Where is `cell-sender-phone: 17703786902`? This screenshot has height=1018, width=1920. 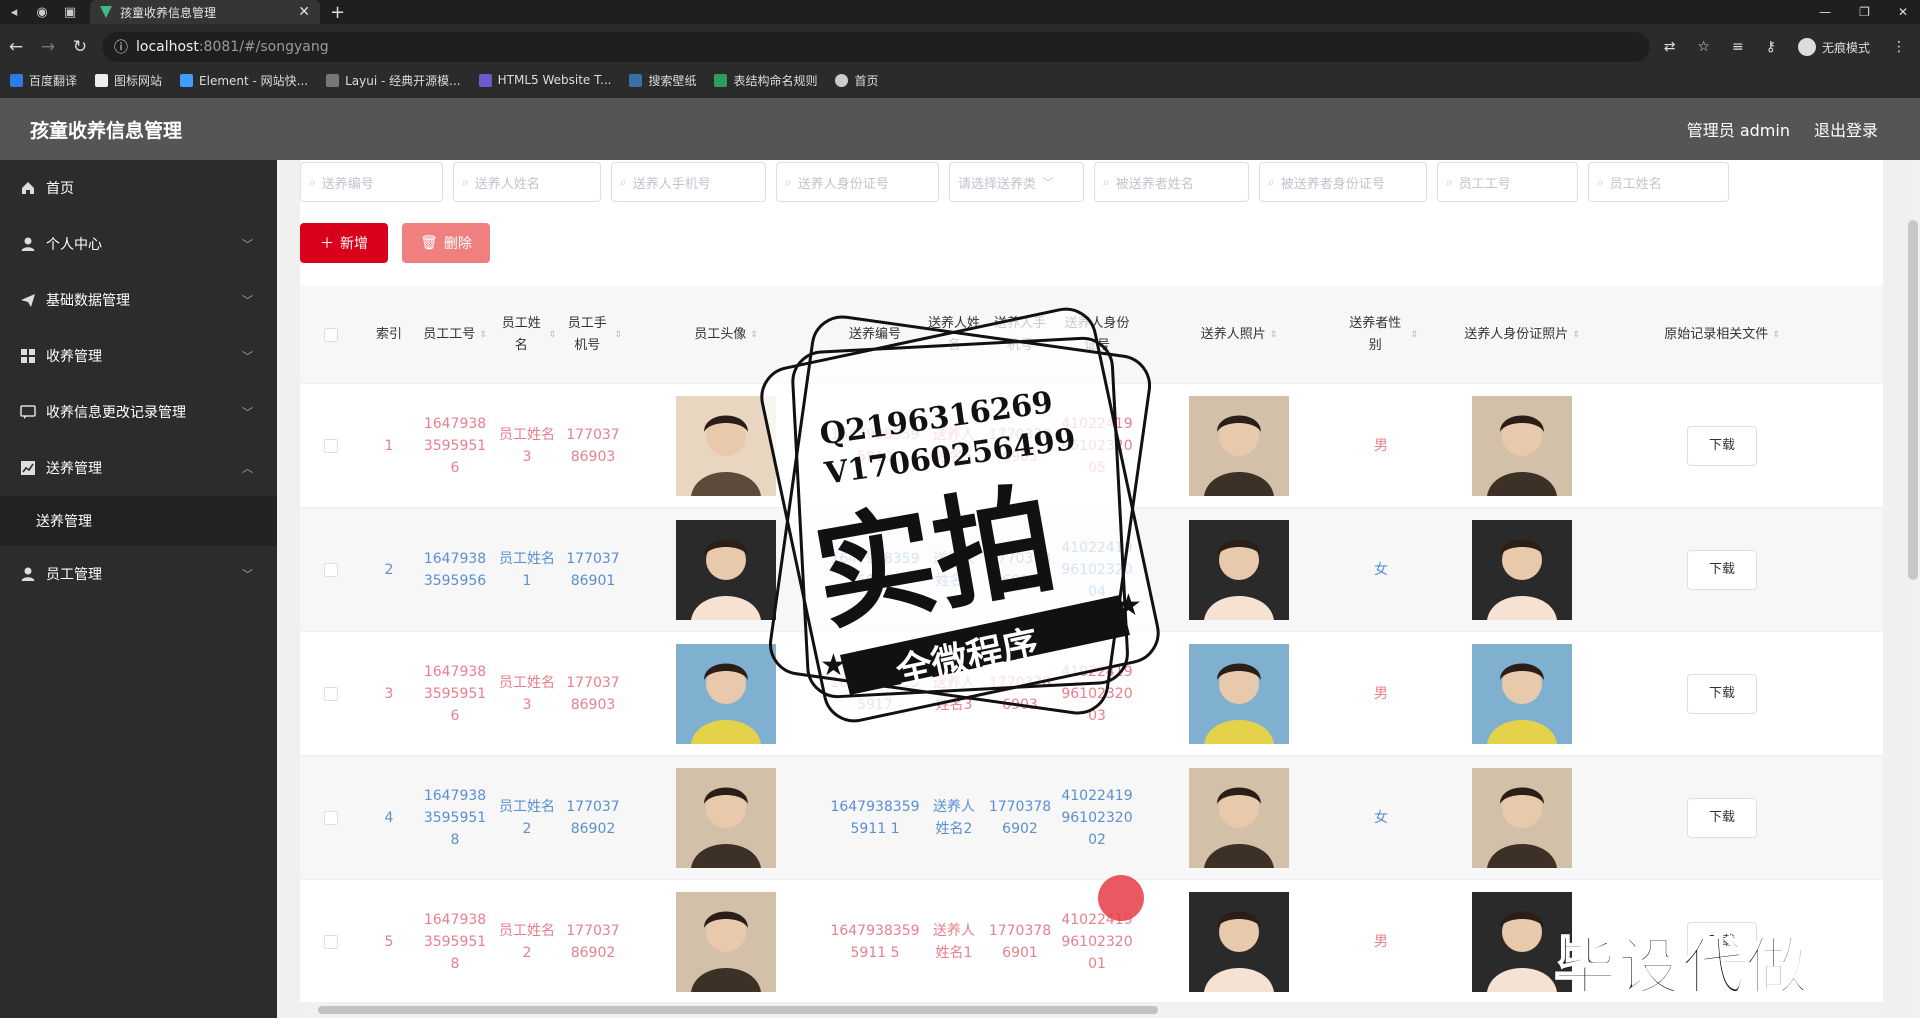
cell-sender-phone: 17703786902 is located at coordinates (1020, 817).